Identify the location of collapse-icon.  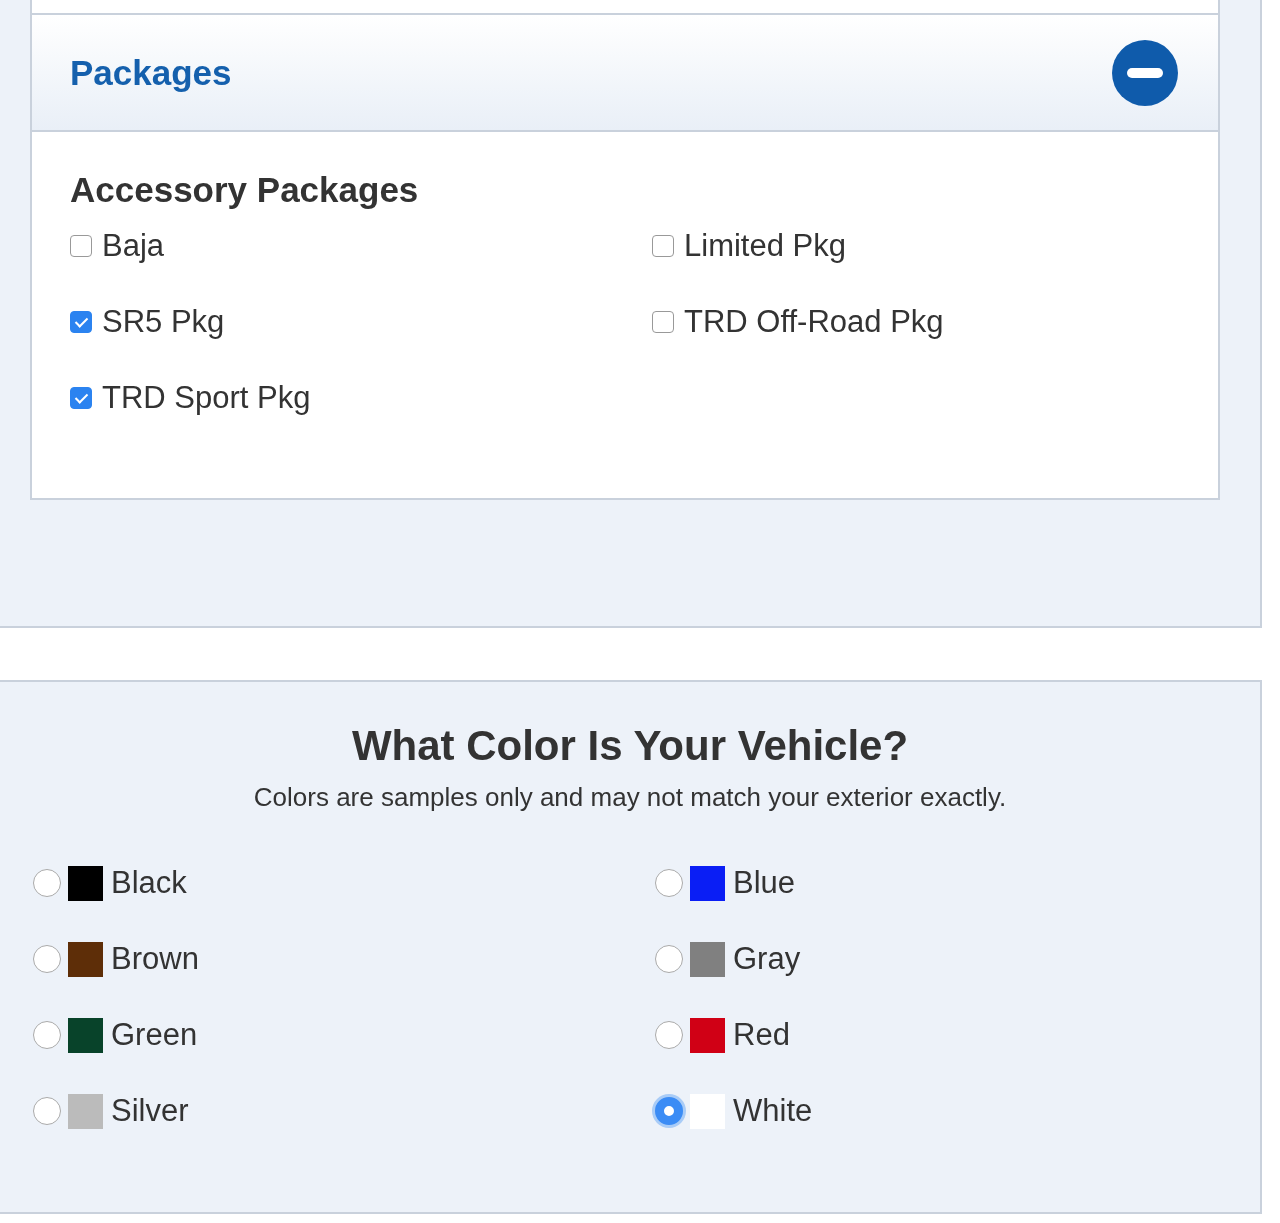
(1145, 72).